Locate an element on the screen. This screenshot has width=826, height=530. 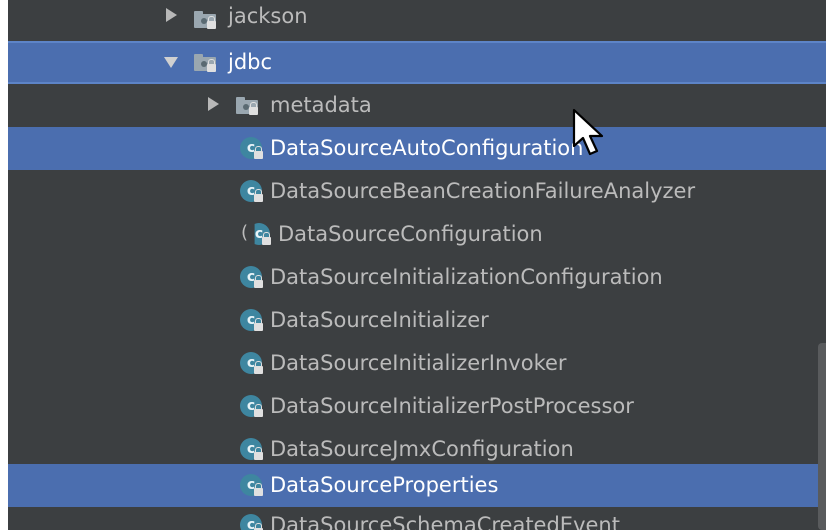
tree-node-class: c DataSourceInitializationConfiguration is located at coordinates (417, 277).